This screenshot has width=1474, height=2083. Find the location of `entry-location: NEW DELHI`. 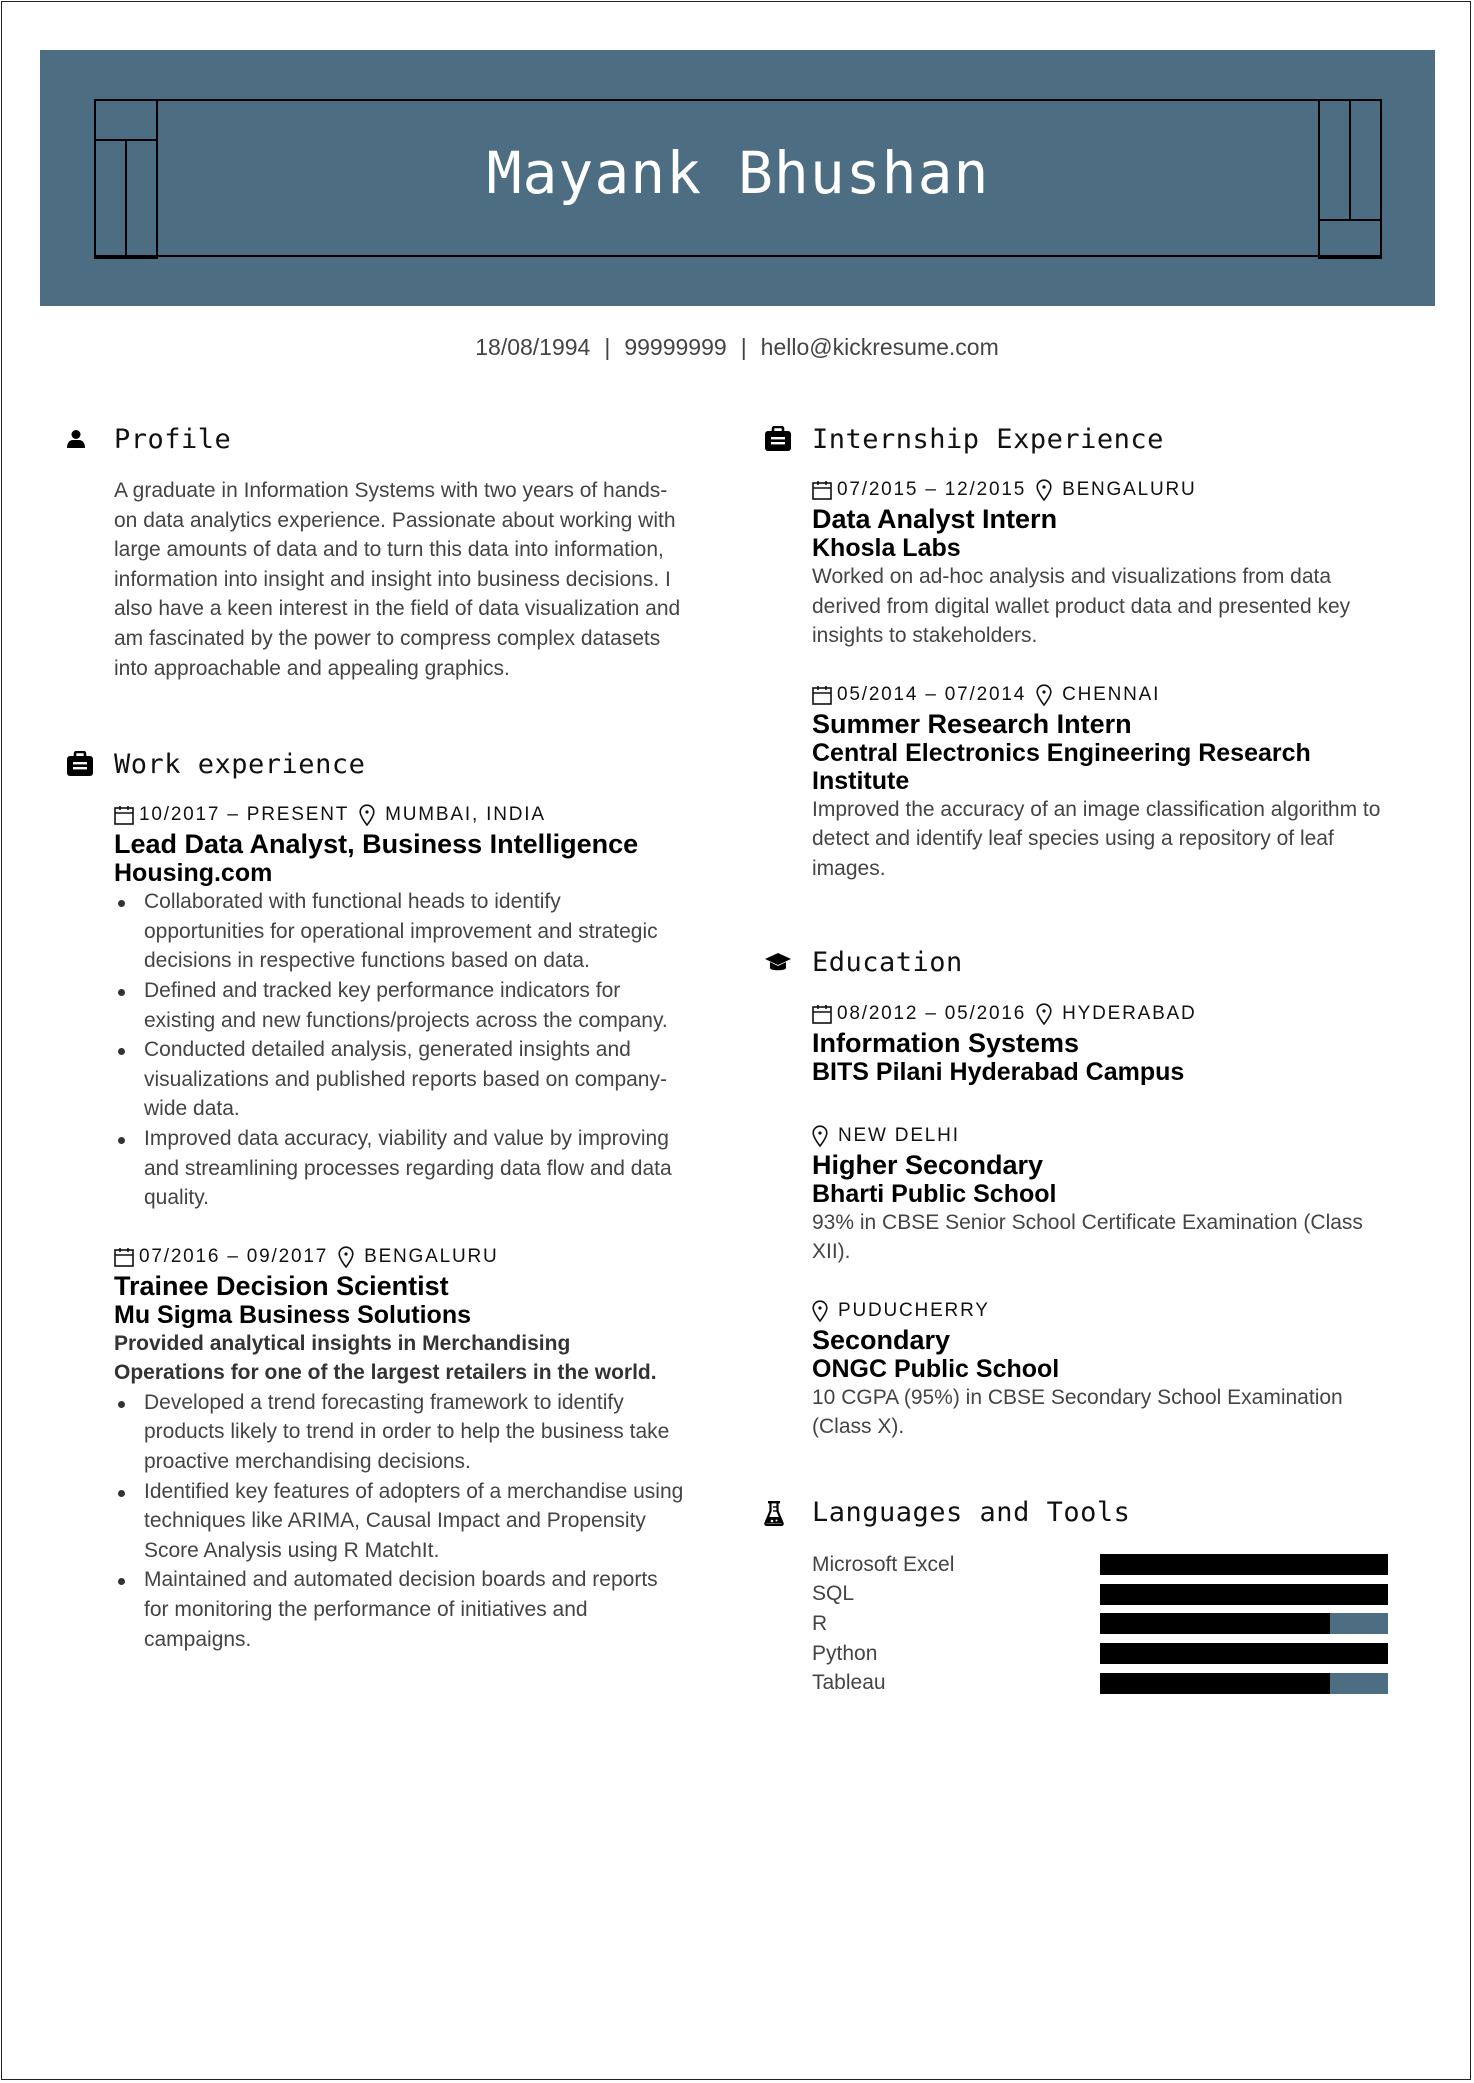

entry-location: NEW DELHI is located at coordinates (899, 1135).